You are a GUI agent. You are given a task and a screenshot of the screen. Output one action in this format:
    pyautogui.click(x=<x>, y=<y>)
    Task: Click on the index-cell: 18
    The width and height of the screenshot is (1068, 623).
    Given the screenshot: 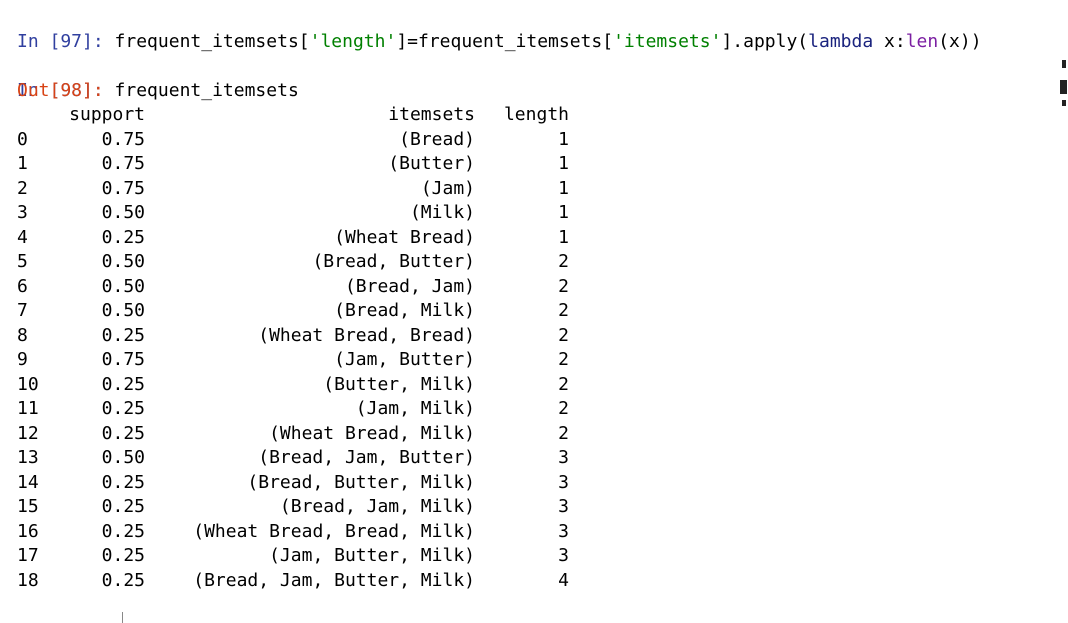 What is the action you would take?
    pyautogui.click(x=28, y=580)
    